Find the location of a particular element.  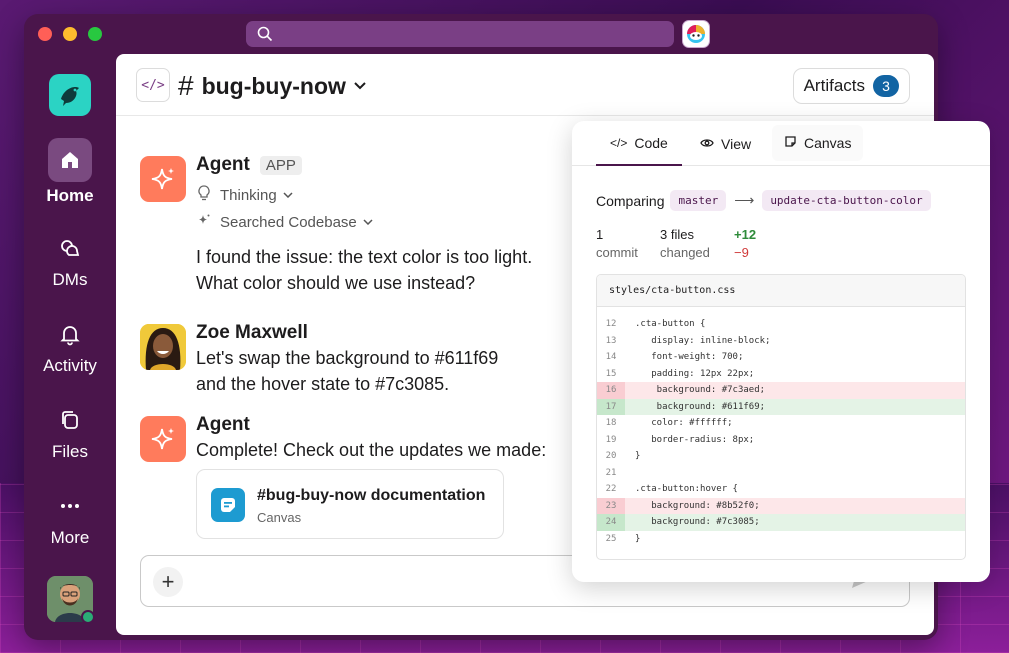

sidebar-item-files: Files is located at coordinates (70, 432).